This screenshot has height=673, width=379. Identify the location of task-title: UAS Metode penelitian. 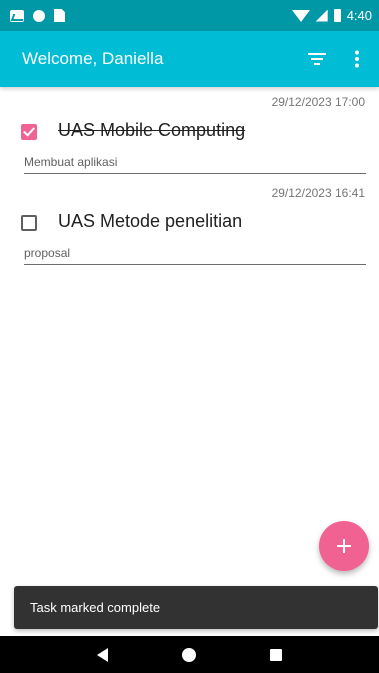
(150, 221).